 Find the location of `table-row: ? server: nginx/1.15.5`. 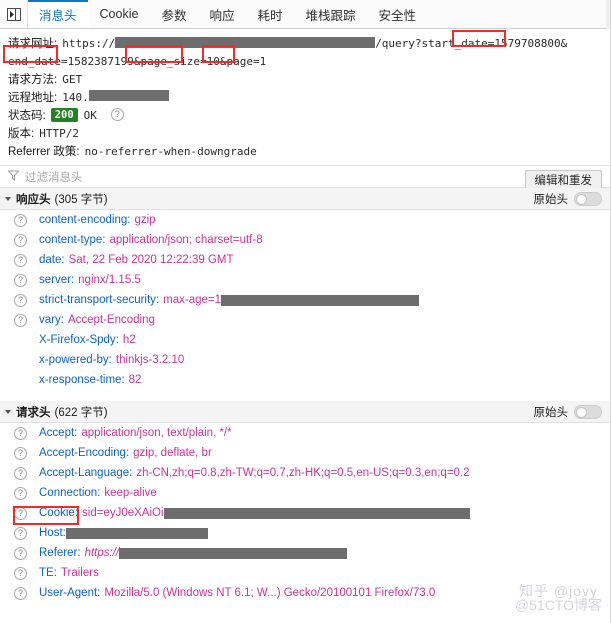

table-row: ? server: nginx/1.15.5 is located at coordinates (305, 280).